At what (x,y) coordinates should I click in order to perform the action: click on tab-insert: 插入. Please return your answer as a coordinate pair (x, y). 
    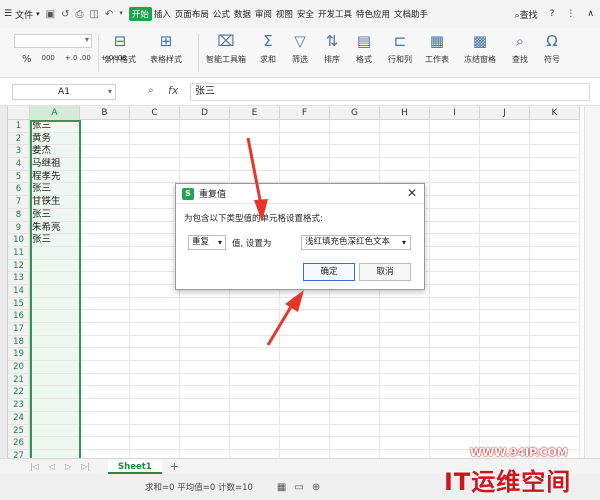
    Looking at the image, I should click on (162, 14).